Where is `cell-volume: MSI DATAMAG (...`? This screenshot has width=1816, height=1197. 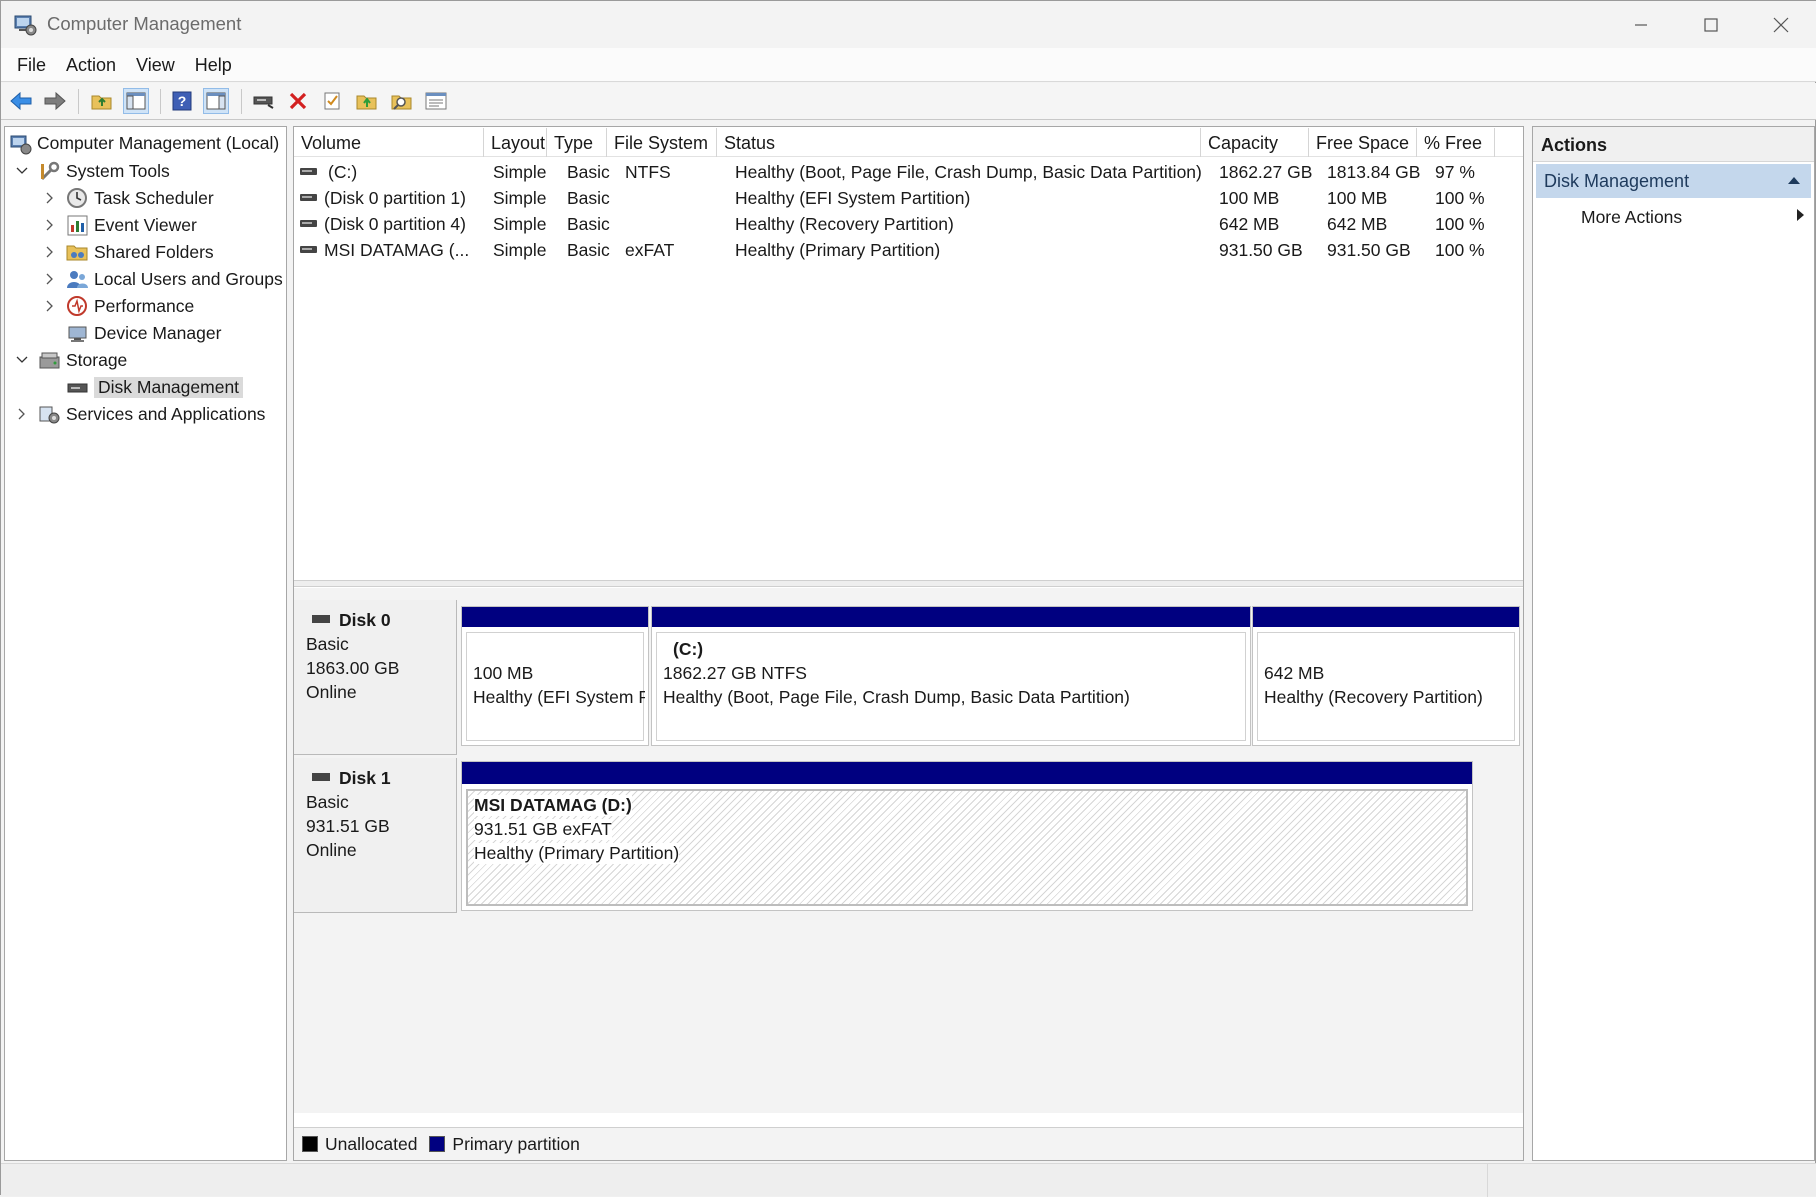 cell-volume: MSI DATAMAG (... is located at coordinates (397, 250).